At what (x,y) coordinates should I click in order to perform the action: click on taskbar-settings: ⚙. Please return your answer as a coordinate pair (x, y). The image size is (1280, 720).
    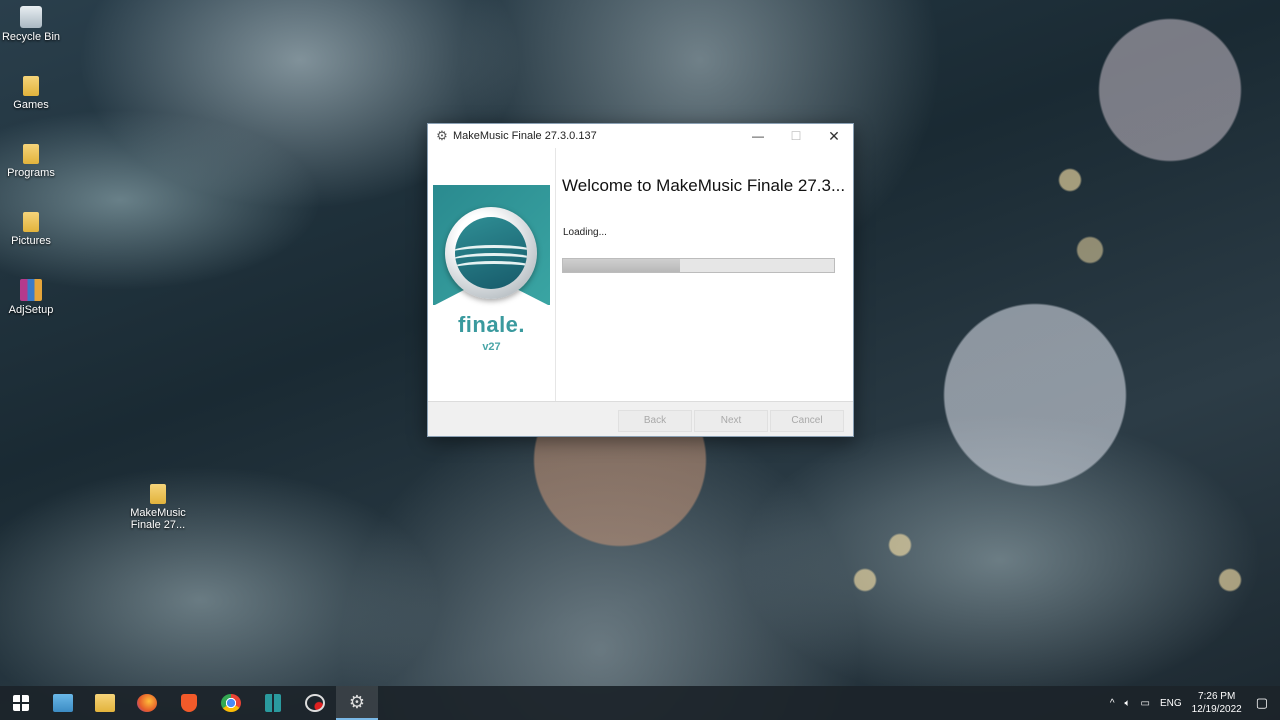
    Looking at the image, I should click on (357, 703).